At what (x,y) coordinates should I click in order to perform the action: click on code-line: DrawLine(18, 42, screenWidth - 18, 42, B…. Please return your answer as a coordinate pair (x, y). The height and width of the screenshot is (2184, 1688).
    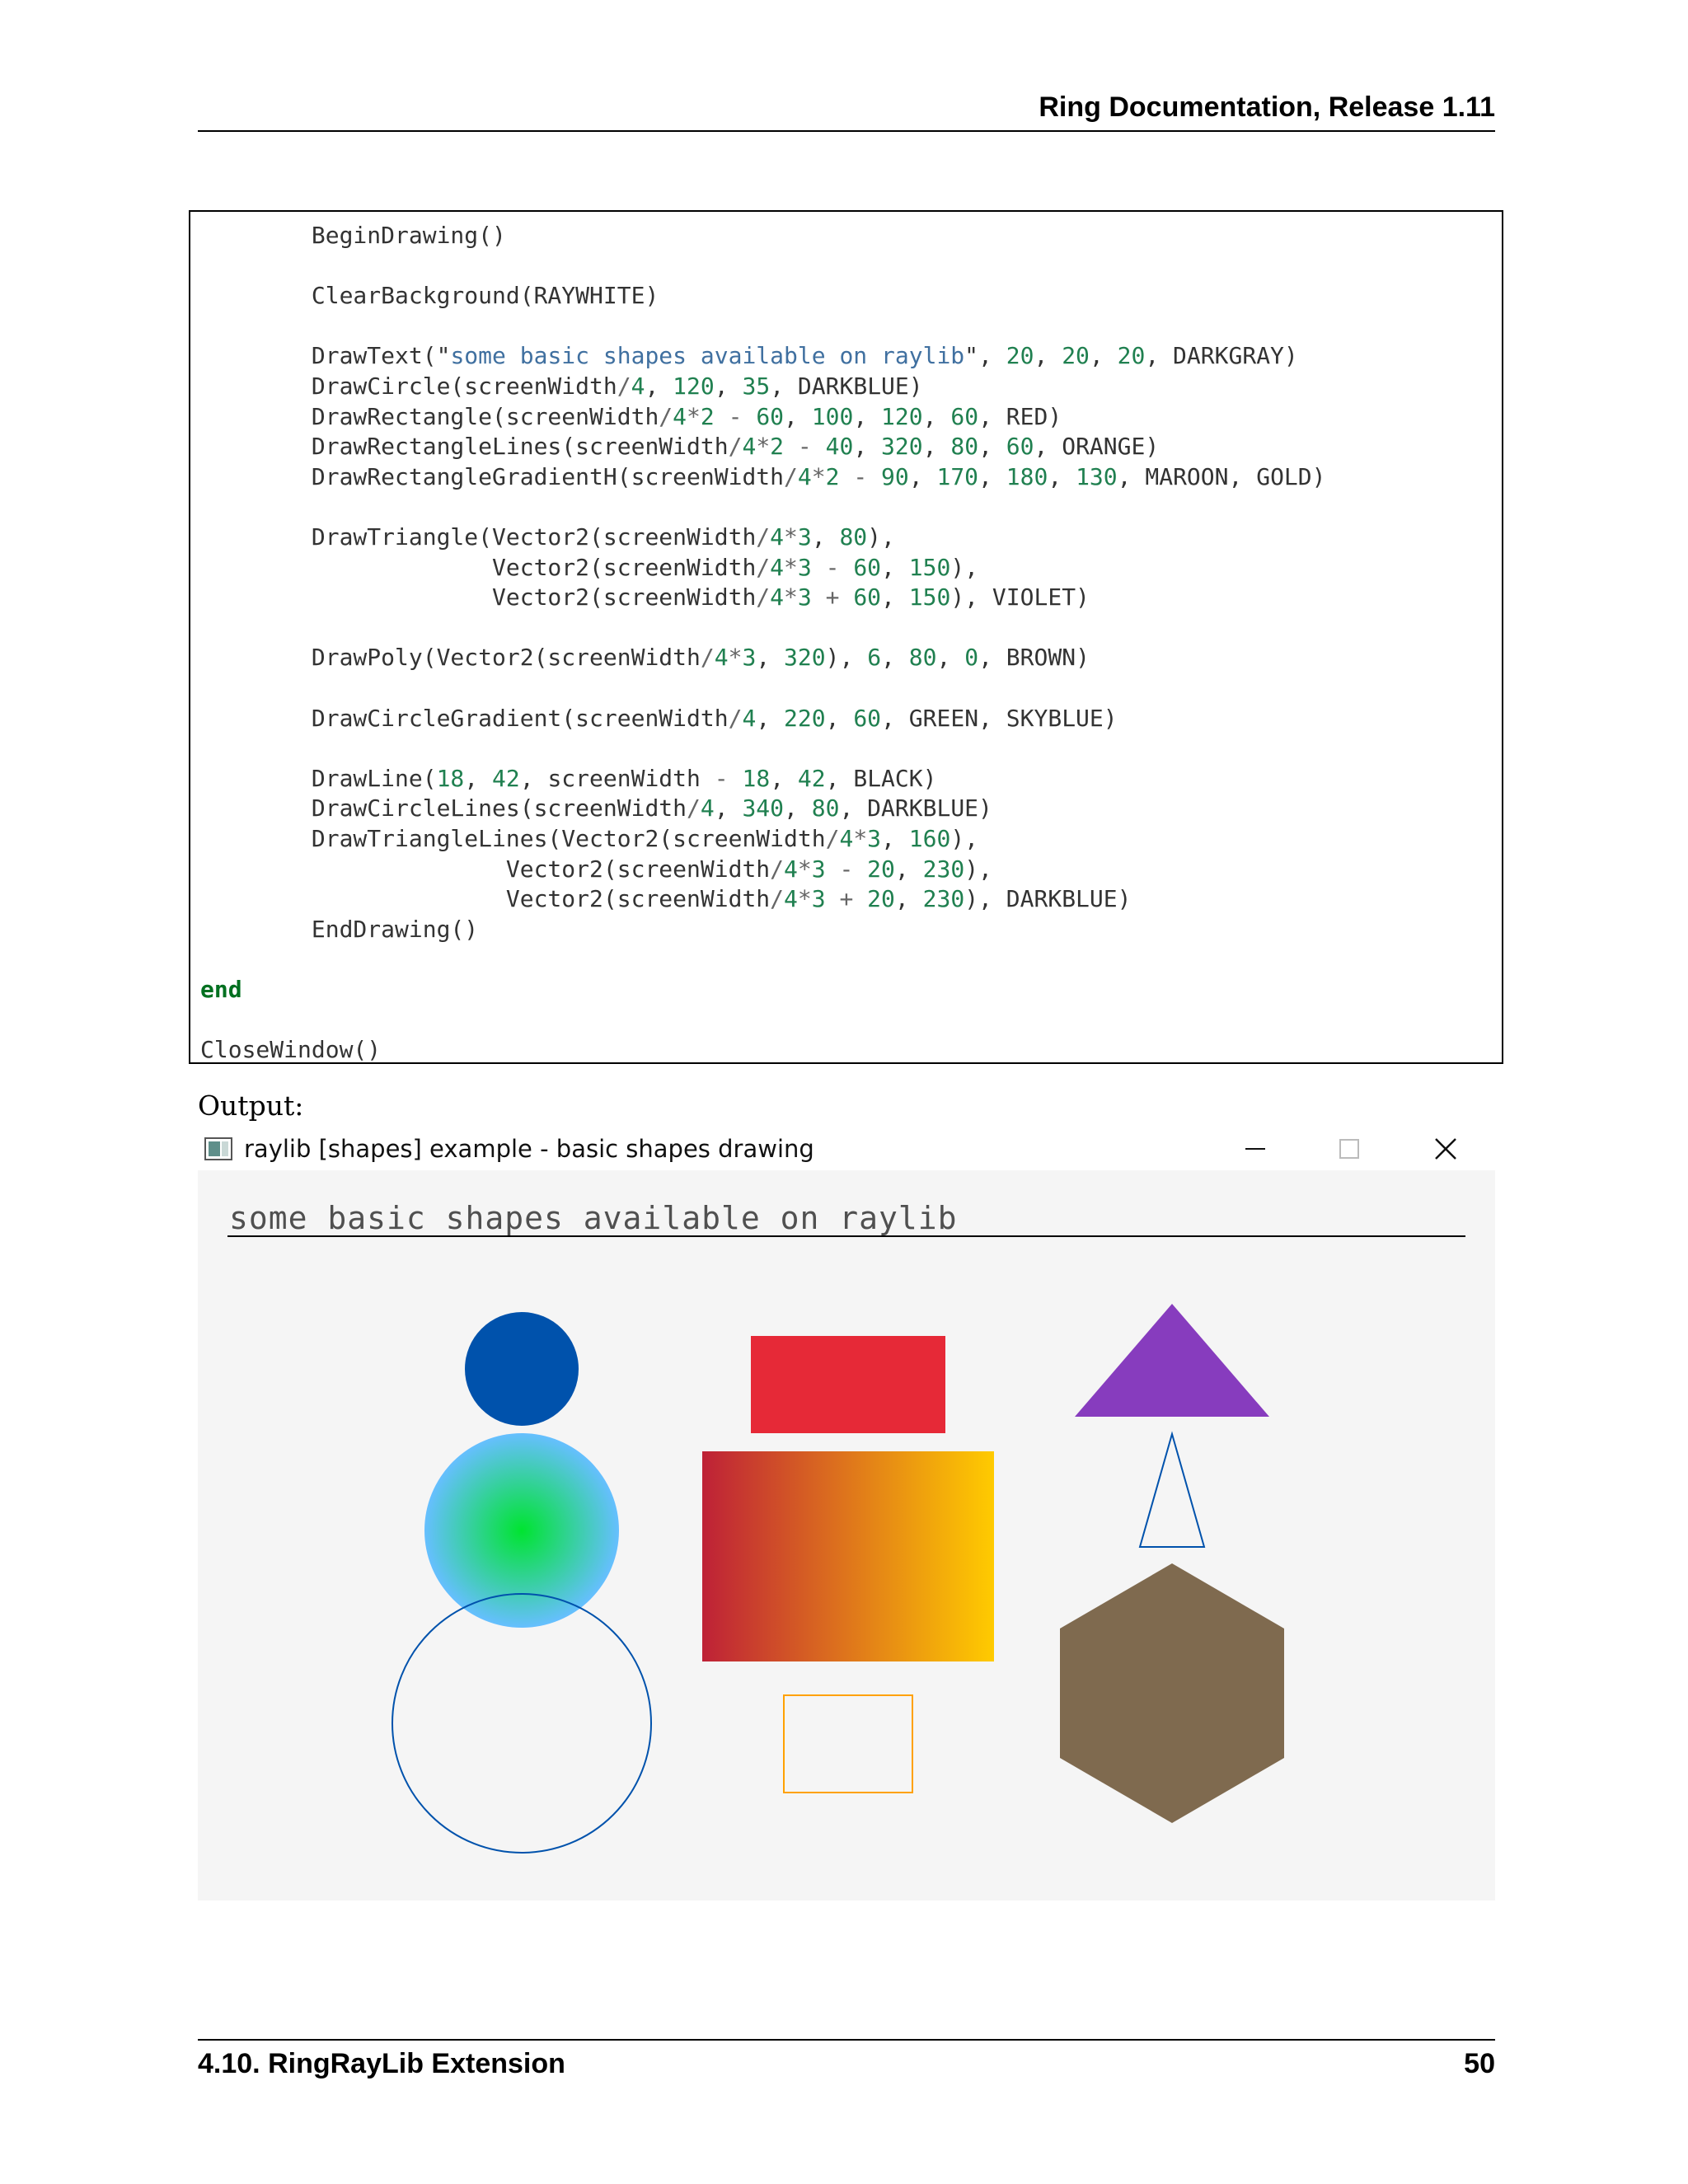
    Looking at the image, I should click on (569, 778).